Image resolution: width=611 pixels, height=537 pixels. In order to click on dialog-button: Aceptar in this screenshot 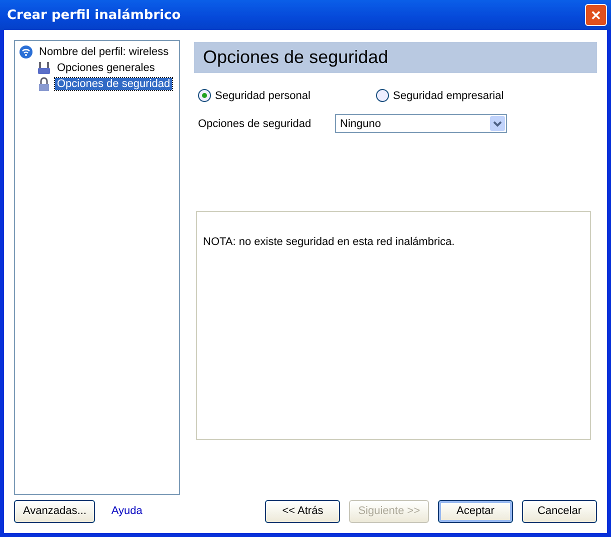, I will do `click(475, 511)`.